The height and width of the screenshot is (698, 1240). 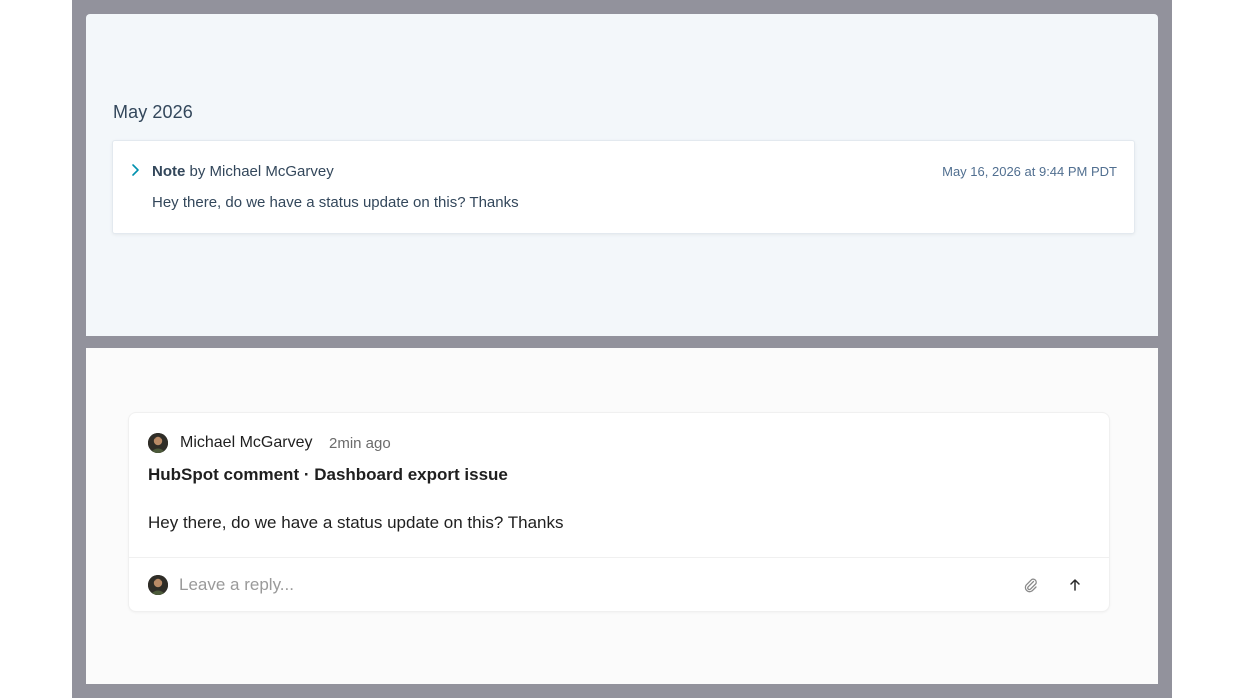 What do you see at coordinates (246, 442) in the screenshot?
I see `comment-author-name: Michael McGarvey` at bounding box center [246, 442].